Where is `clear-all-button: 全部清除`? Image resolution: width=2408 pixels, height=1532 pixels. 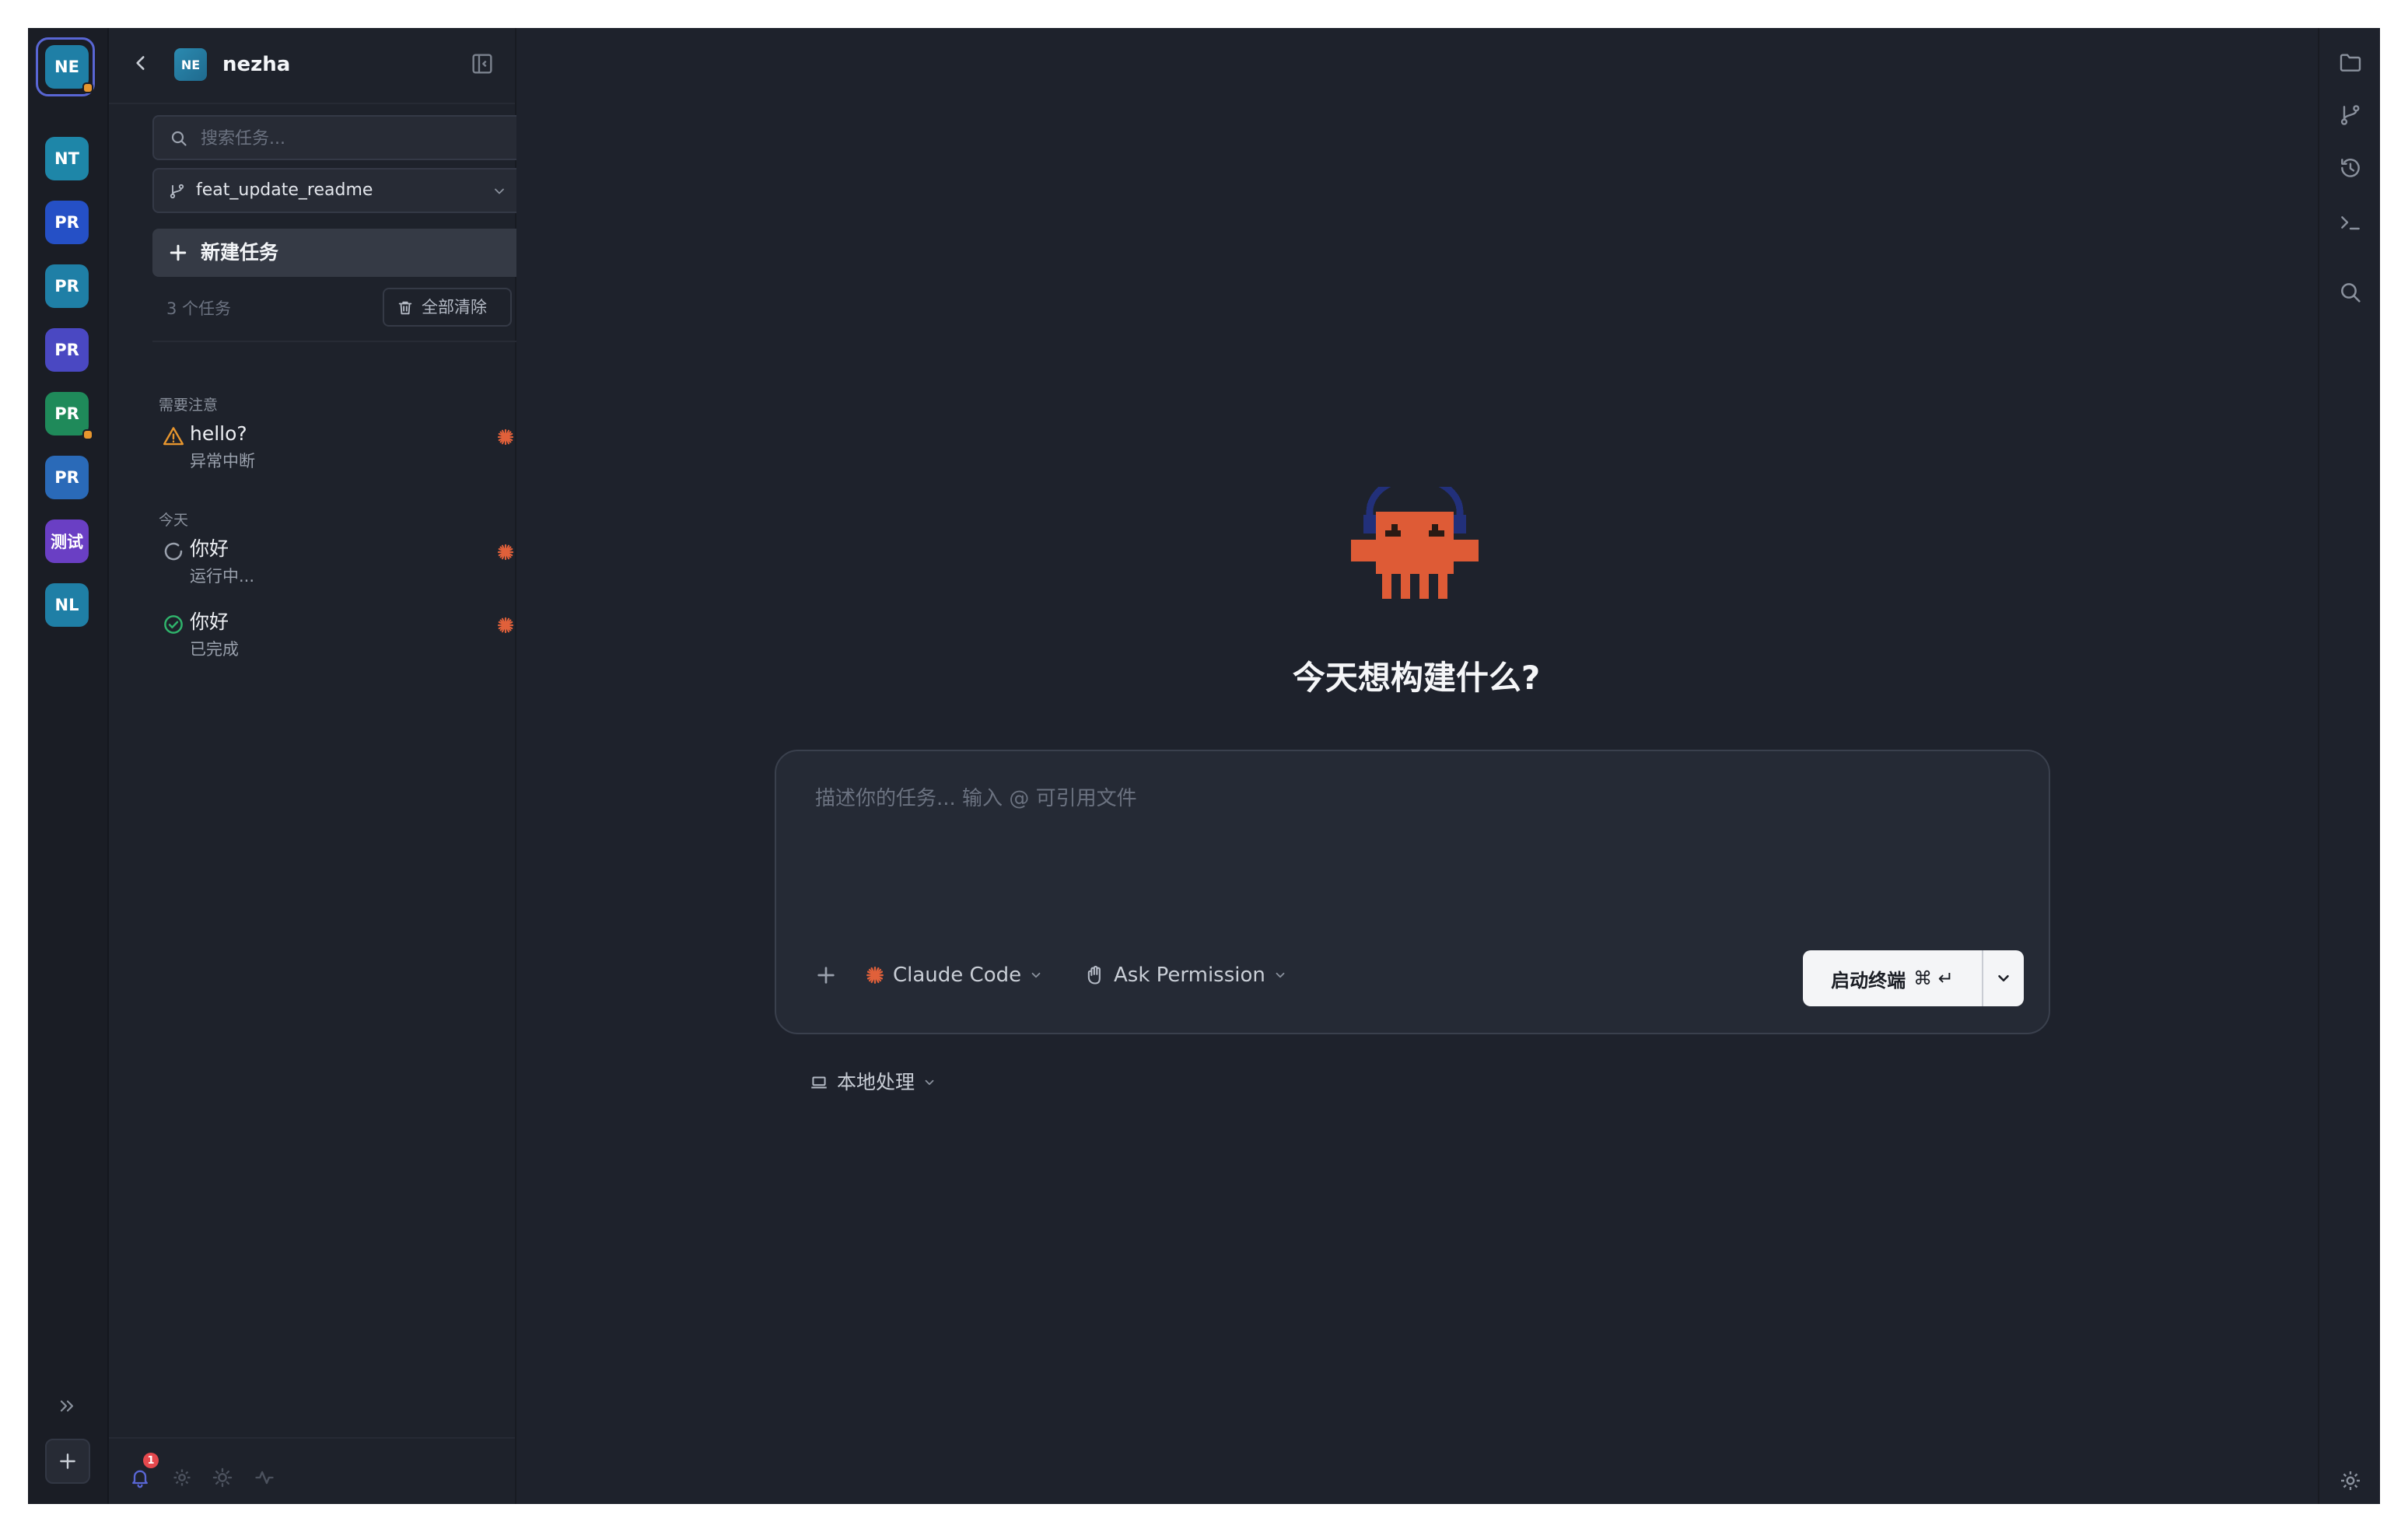
clear-all-button: 全部清除 is located at coordinates (448, 307).